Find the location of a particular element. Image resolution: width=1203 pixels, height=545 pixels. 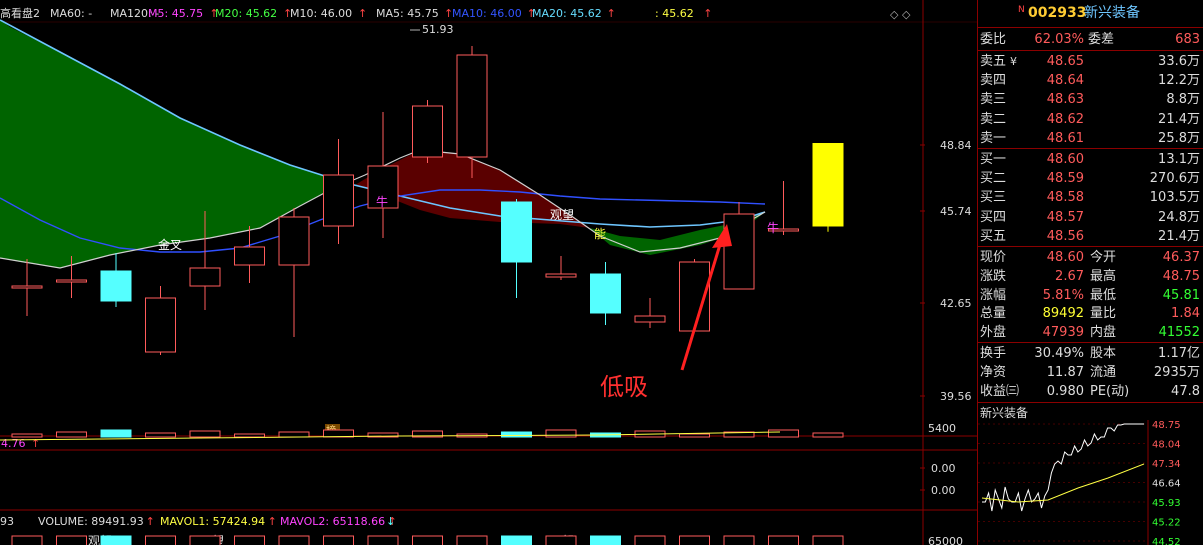

mini-axis-label: 47.34 is located at coordinates (1166, 464).